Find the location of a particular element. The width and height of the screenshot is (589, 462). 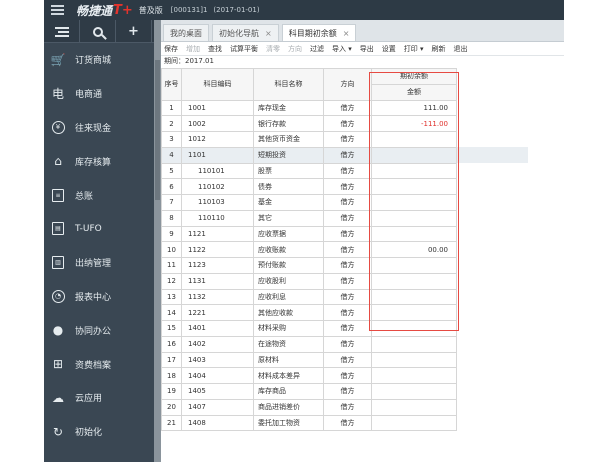

table-row: 7 110103 基金 借方 is located at coordinates (344, 202).